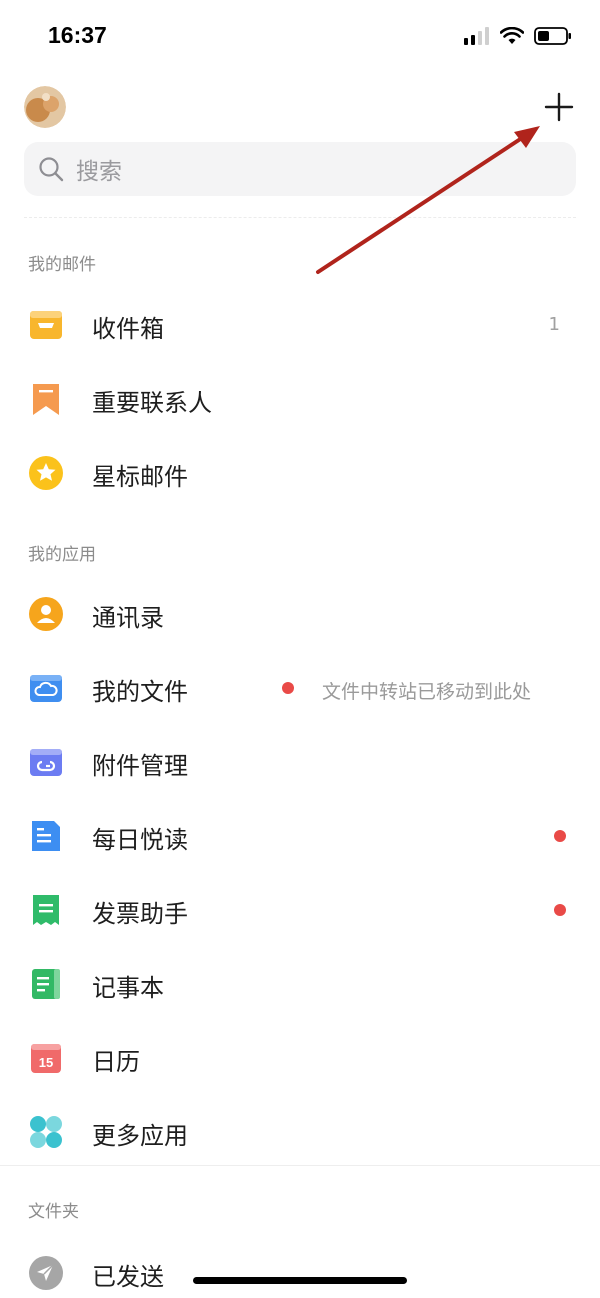 This screenshot has height=1298, width=600. Describe the element at coordinates (46, 688) in the screenshot. I see `cloud-folder-icon` at that location.